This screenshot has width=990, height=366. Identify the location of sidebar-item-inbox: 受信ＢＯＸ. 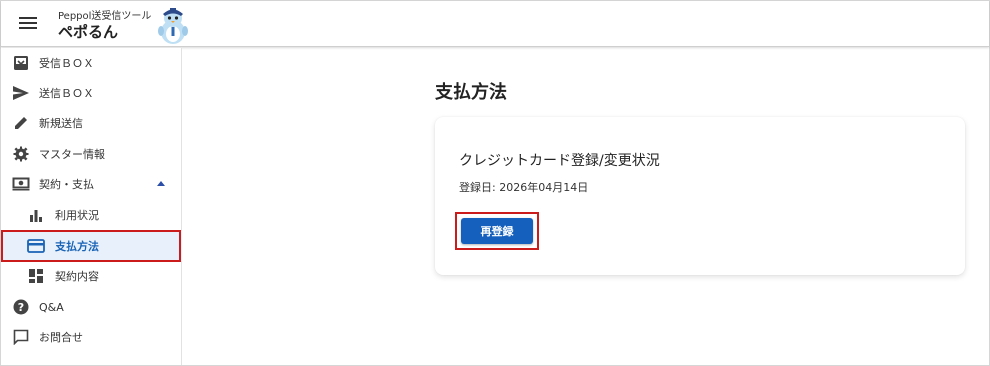
(91, 63).